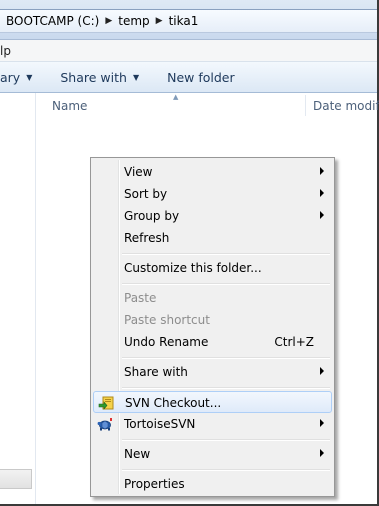 This screenshot has width=379, height=506. I want to click on share-with-button: Share with ▼, so click(99, 77).